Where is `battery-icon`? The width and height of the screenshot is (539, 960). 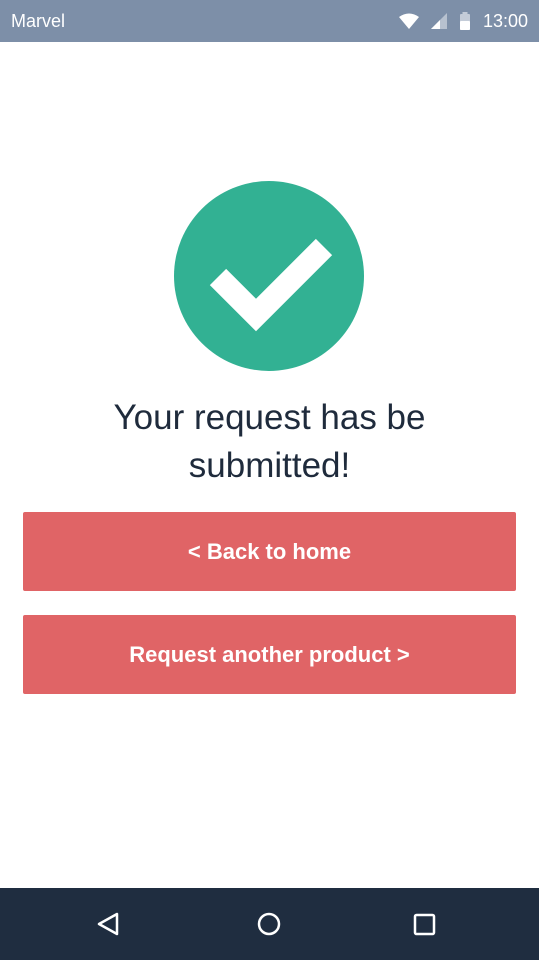 battery-icon is located at coordinates (465, 21).